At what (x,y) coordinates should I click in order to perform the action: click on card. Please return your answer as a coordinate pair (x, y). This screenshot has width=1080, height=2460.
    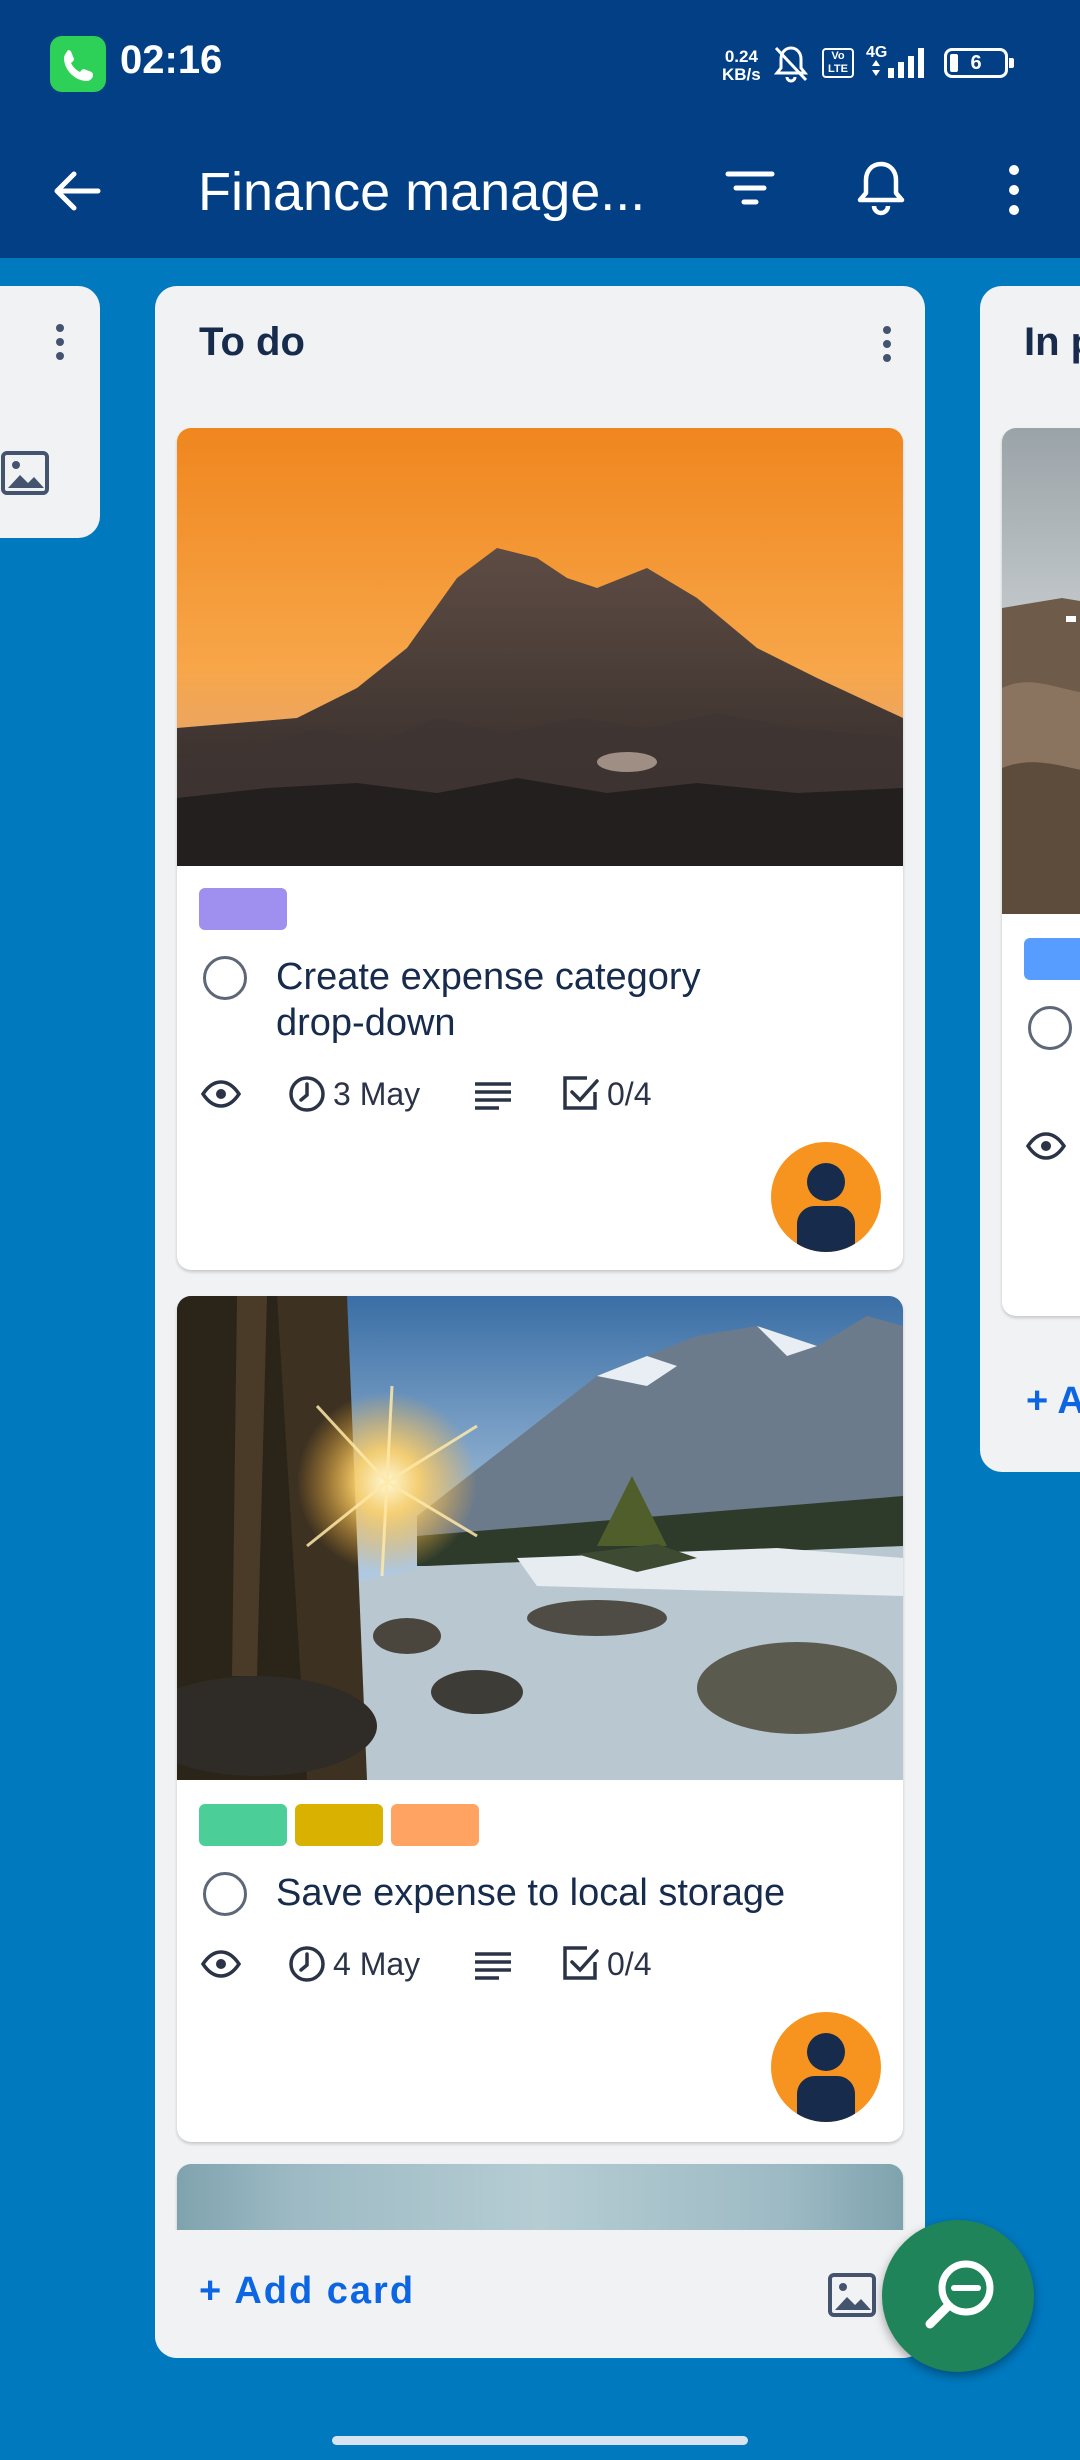
    Looking at the image, I should click on (1041, 872).